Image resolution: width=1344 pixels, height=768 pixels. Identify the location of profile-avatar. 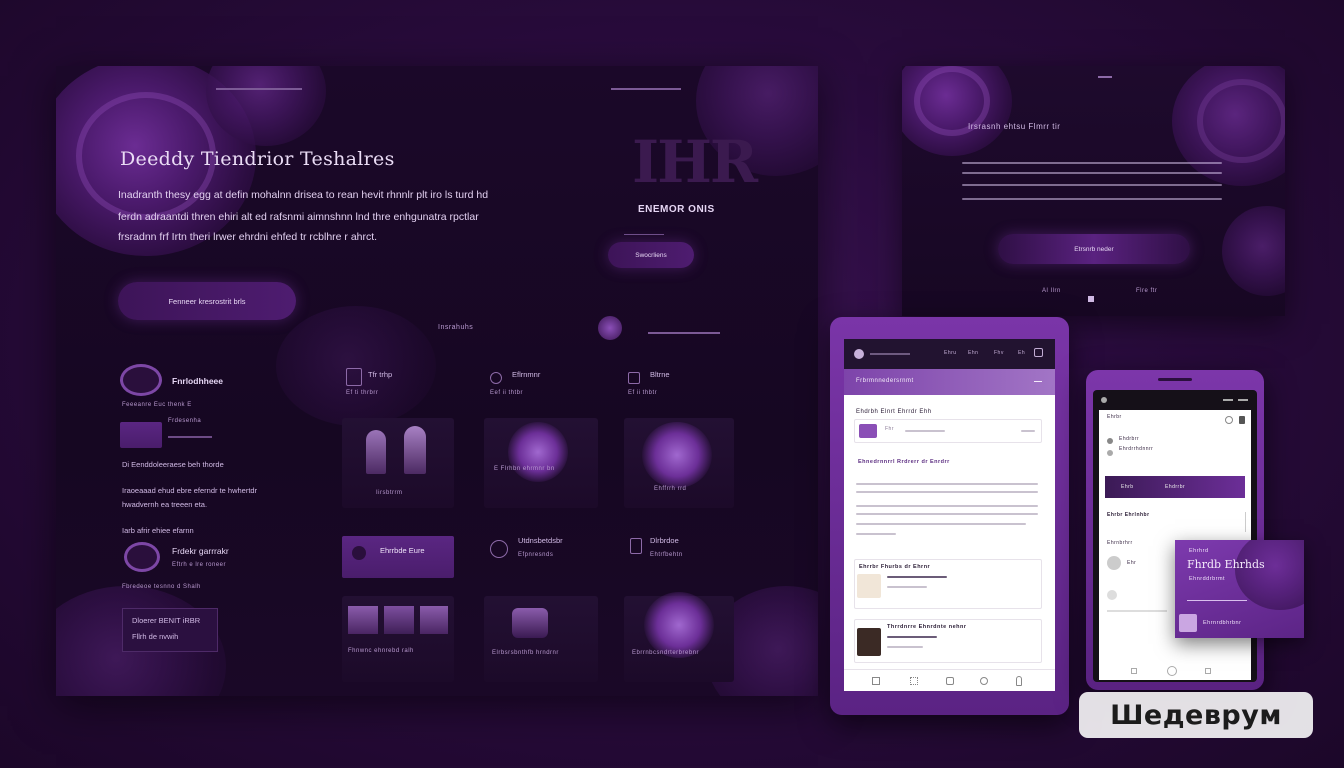
(141, 380).